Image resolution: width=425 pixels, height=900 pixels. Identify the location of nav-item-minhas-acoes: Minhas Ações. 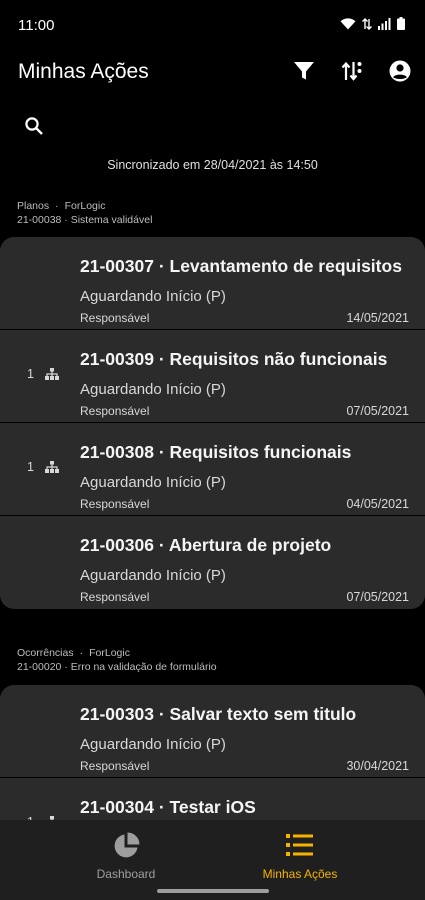
(300, 856).